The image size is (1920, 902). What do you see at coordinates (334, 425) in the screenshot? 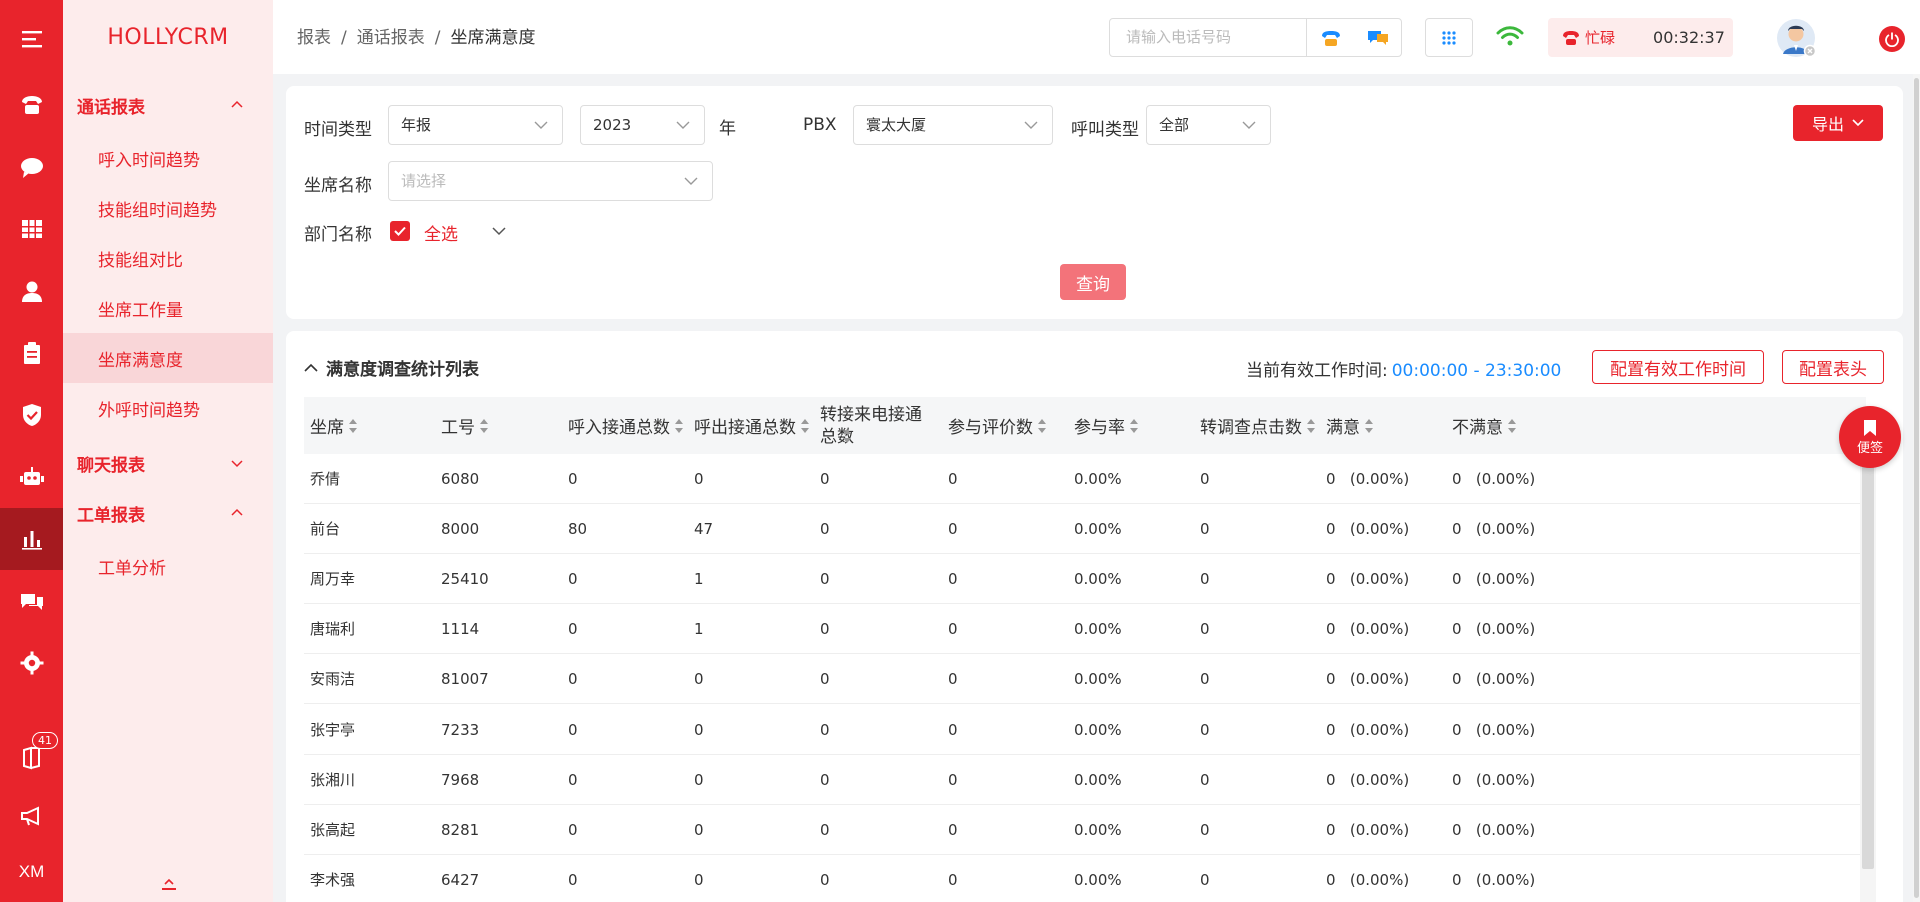
I see `column-header-col-agent: 坐席` at bounding box center [334, 425].